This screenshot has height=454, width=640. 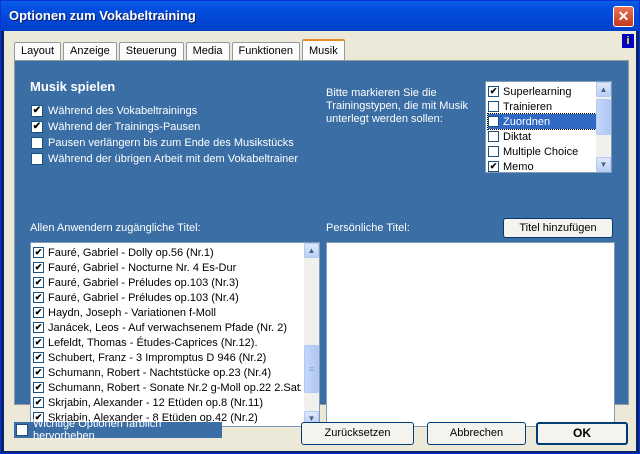 What do you see at coordinates (131, 252) in the screenshot?
I see `title-label: Fauré, Gabriel - Dolly op.56 (Nr.1)` at bounding box center [131, 252].